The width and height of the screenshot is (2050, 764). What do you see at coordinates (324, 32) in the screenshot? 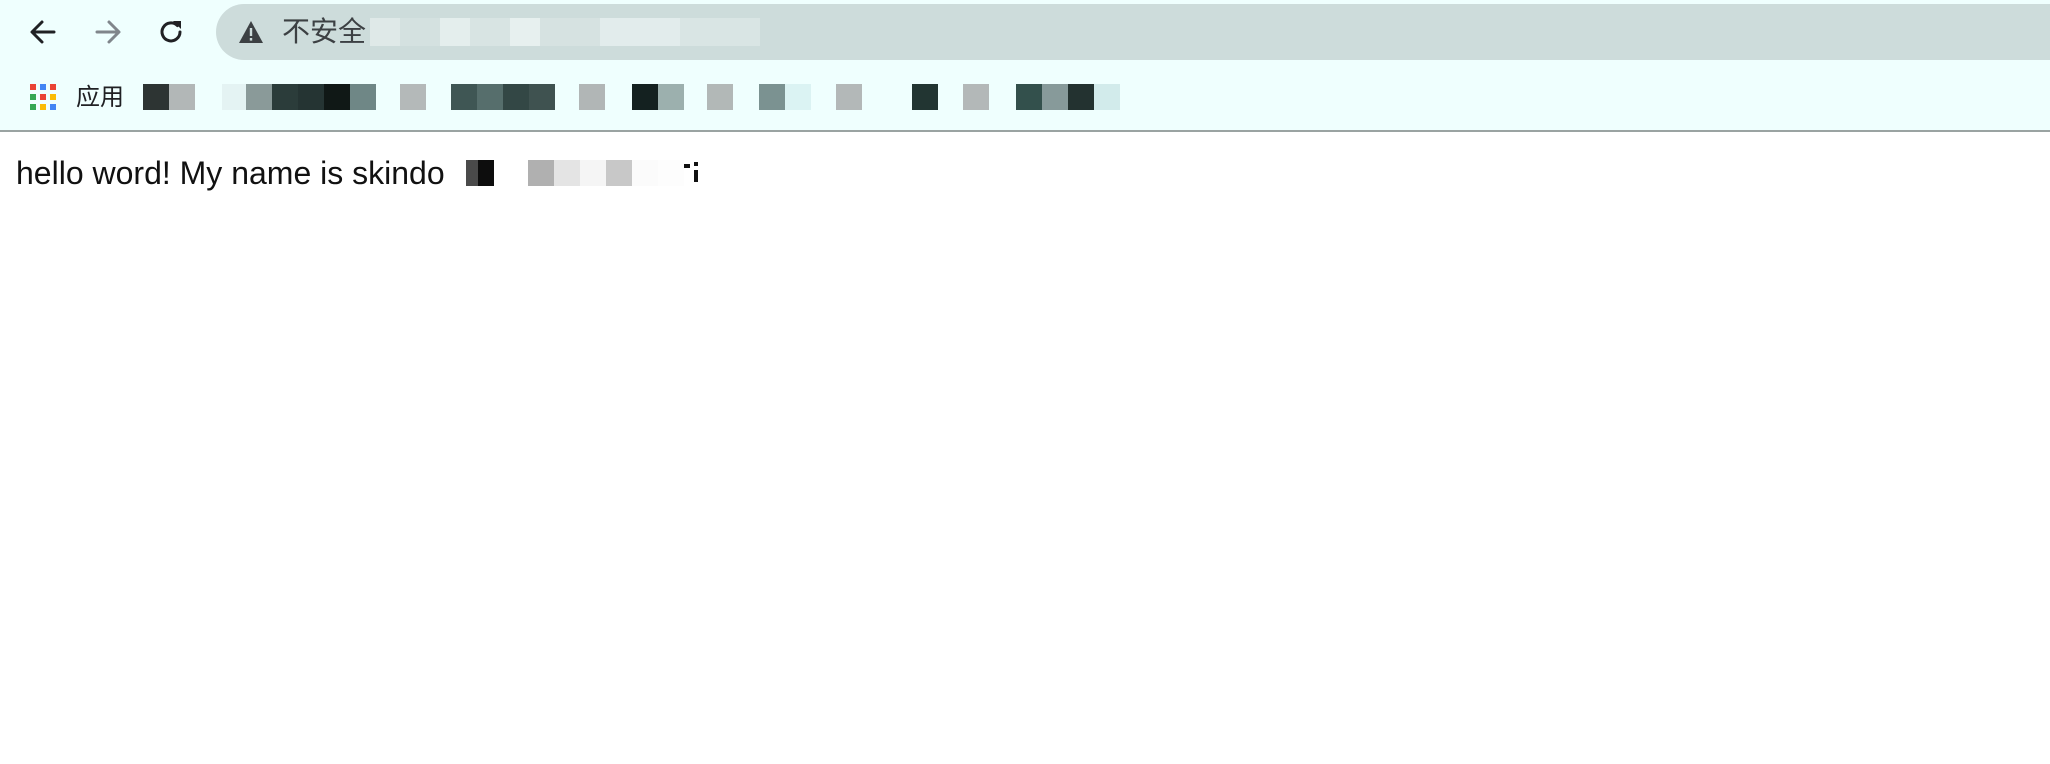
I see `security-status-label: 不安全` at bounding box center [324, 32].